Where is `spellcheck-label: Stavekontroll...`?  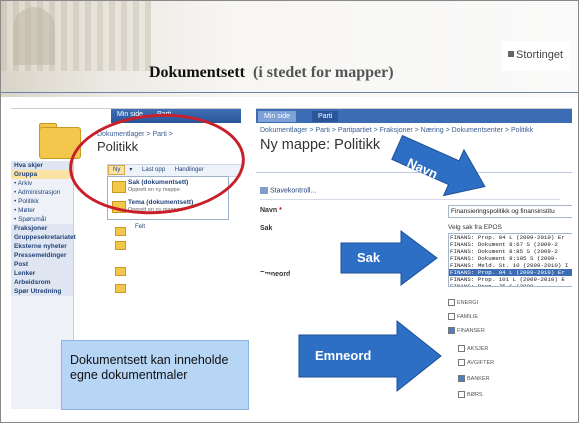
spellcheck-label: Stavekontroll... is located at coordinates (293, 191).